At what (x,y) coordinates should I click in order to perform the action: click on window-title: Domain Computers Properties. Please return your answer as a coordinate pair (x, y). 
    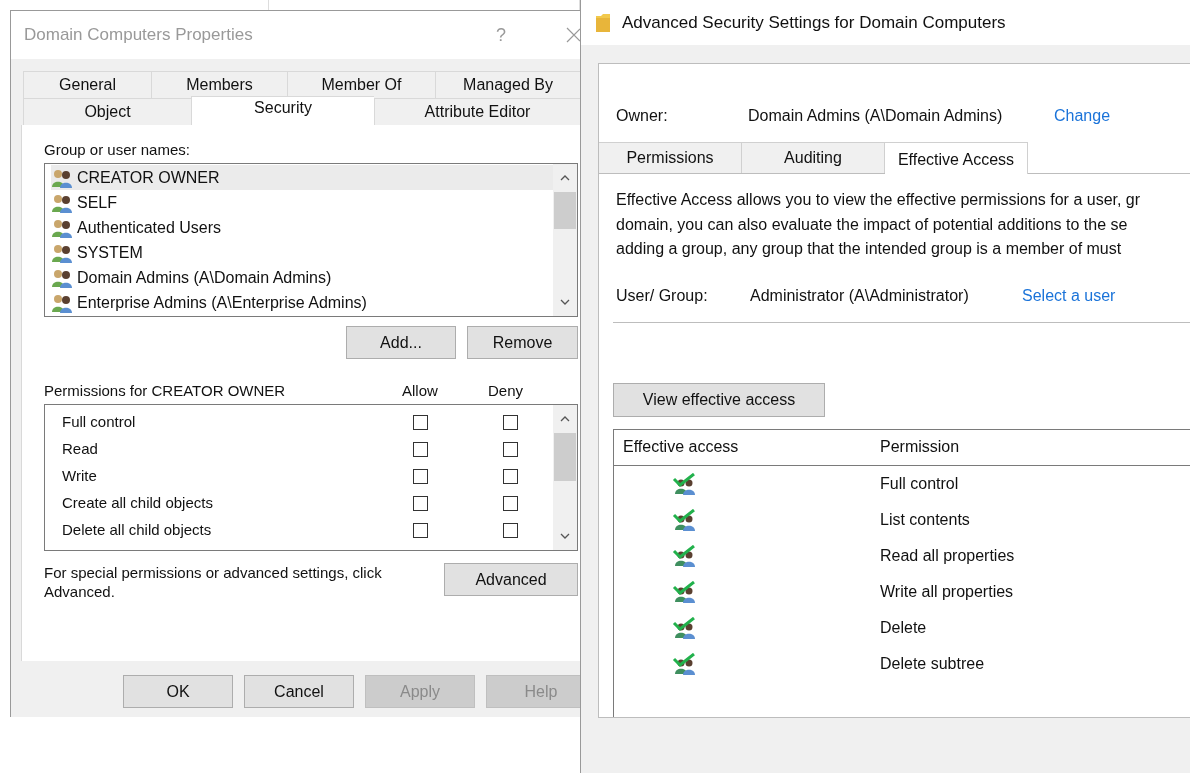
    Looking at the image, I should click on (139, 35).